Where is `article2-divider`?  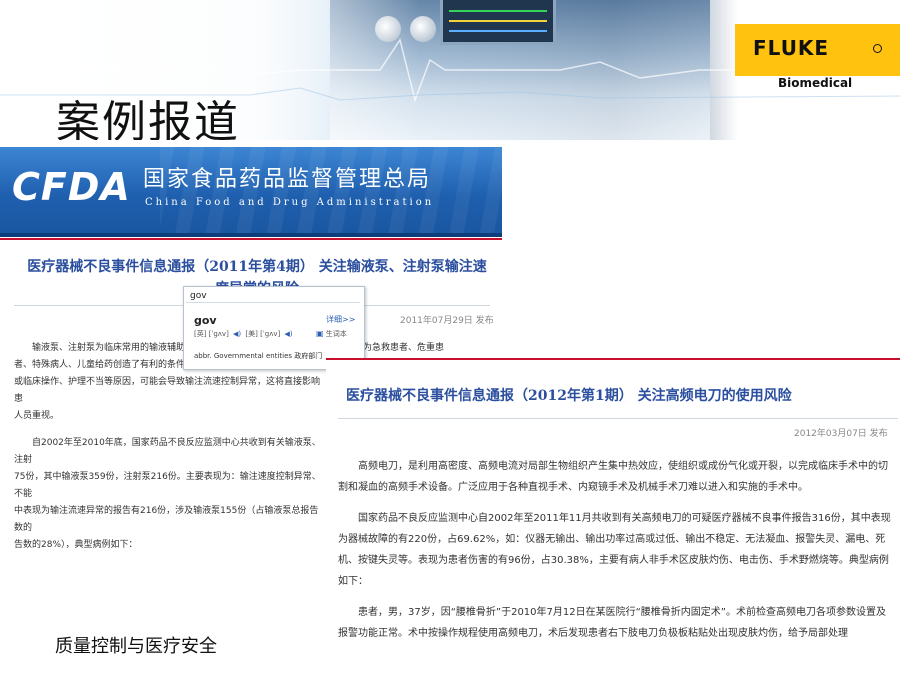
article2-divider is located at coordinates (618, 418).